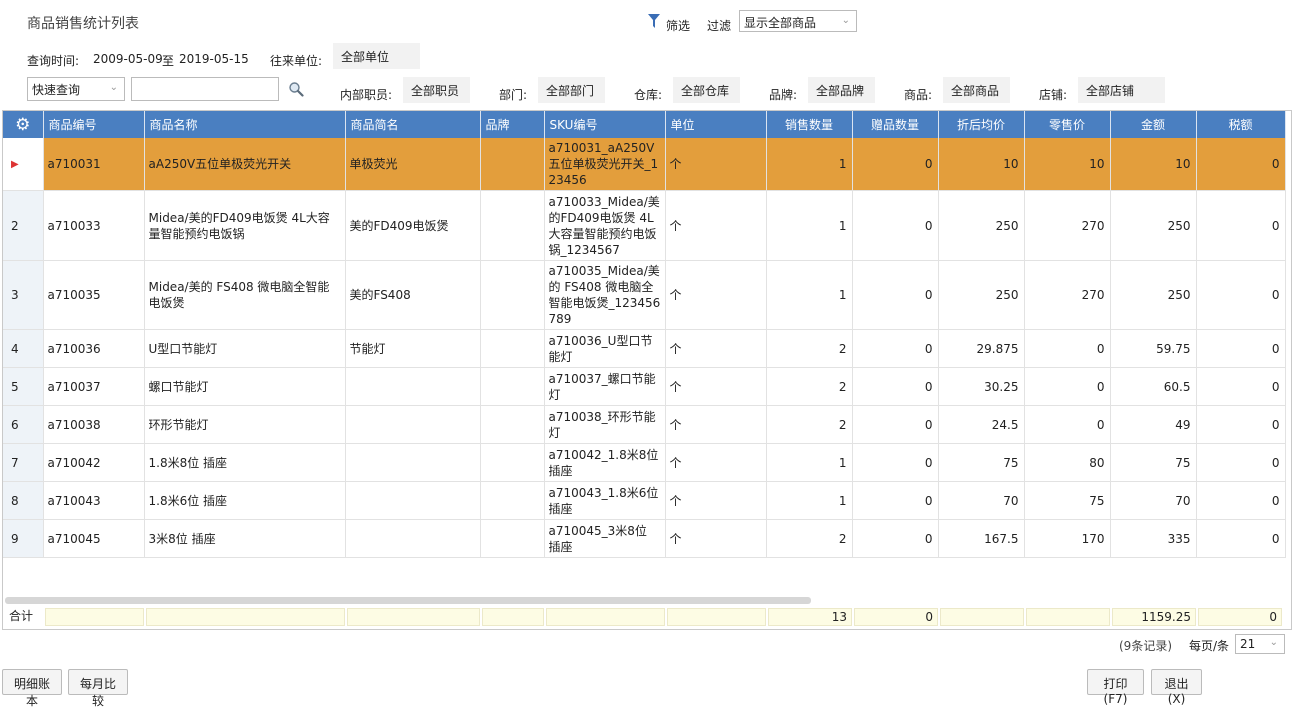 The image size is (1316, 709). I want to click on search-icon, so click(296, 89).